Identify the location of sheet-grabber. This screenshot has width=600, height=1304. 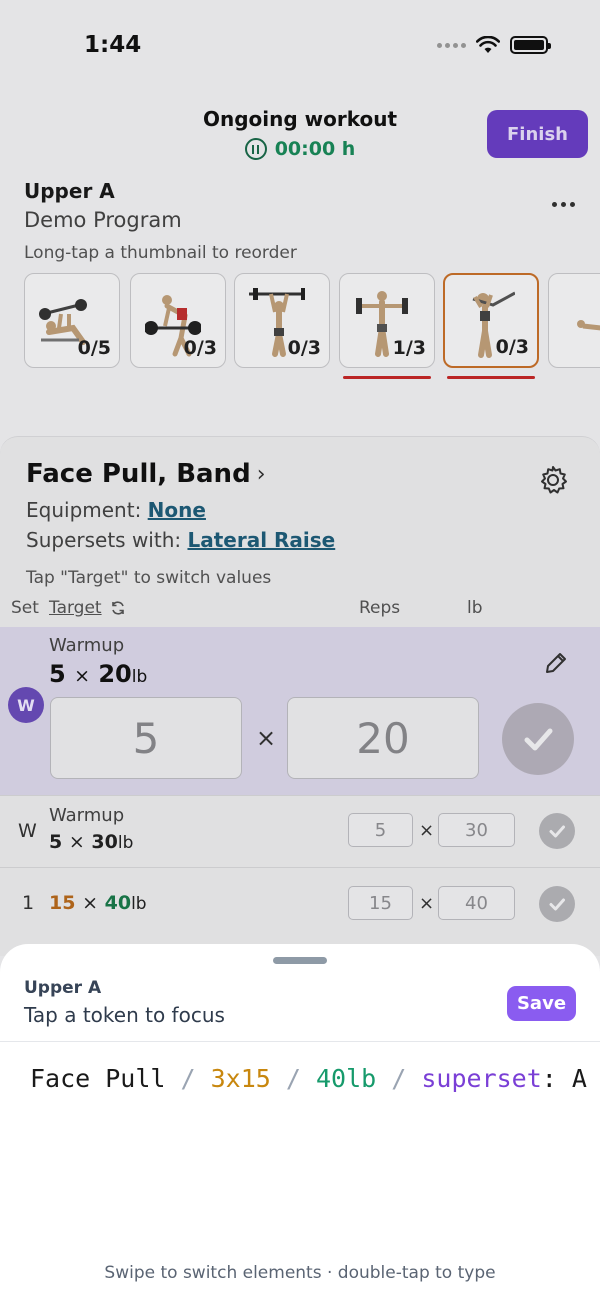
(300, 960).